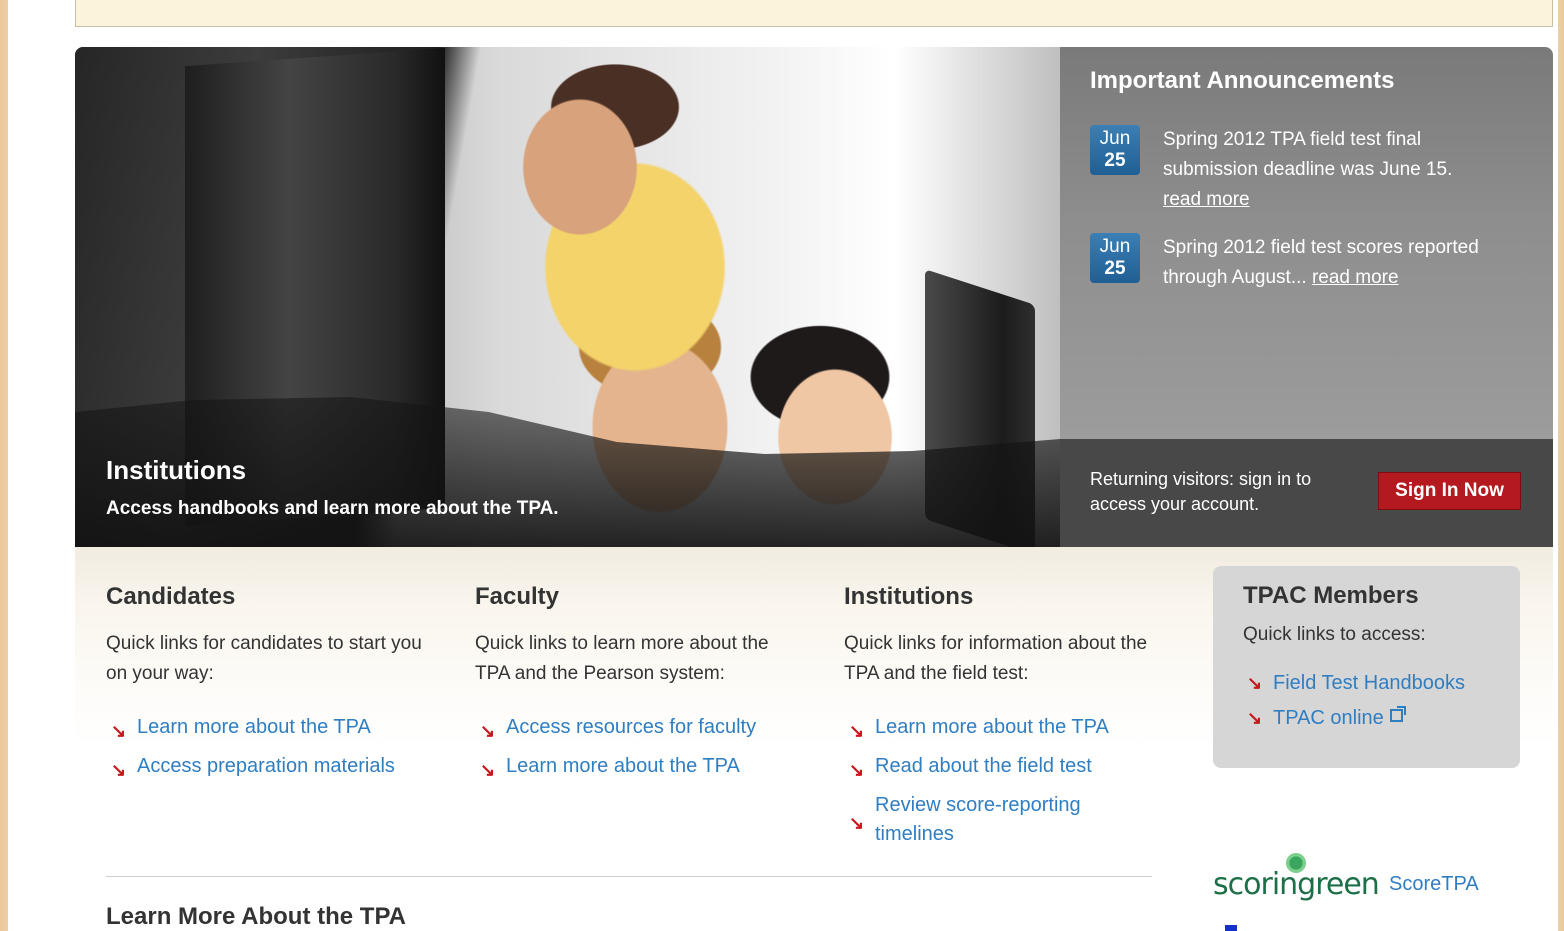  I want to click on quick-link: ↘ Access preparation materials, so click(266, 766).